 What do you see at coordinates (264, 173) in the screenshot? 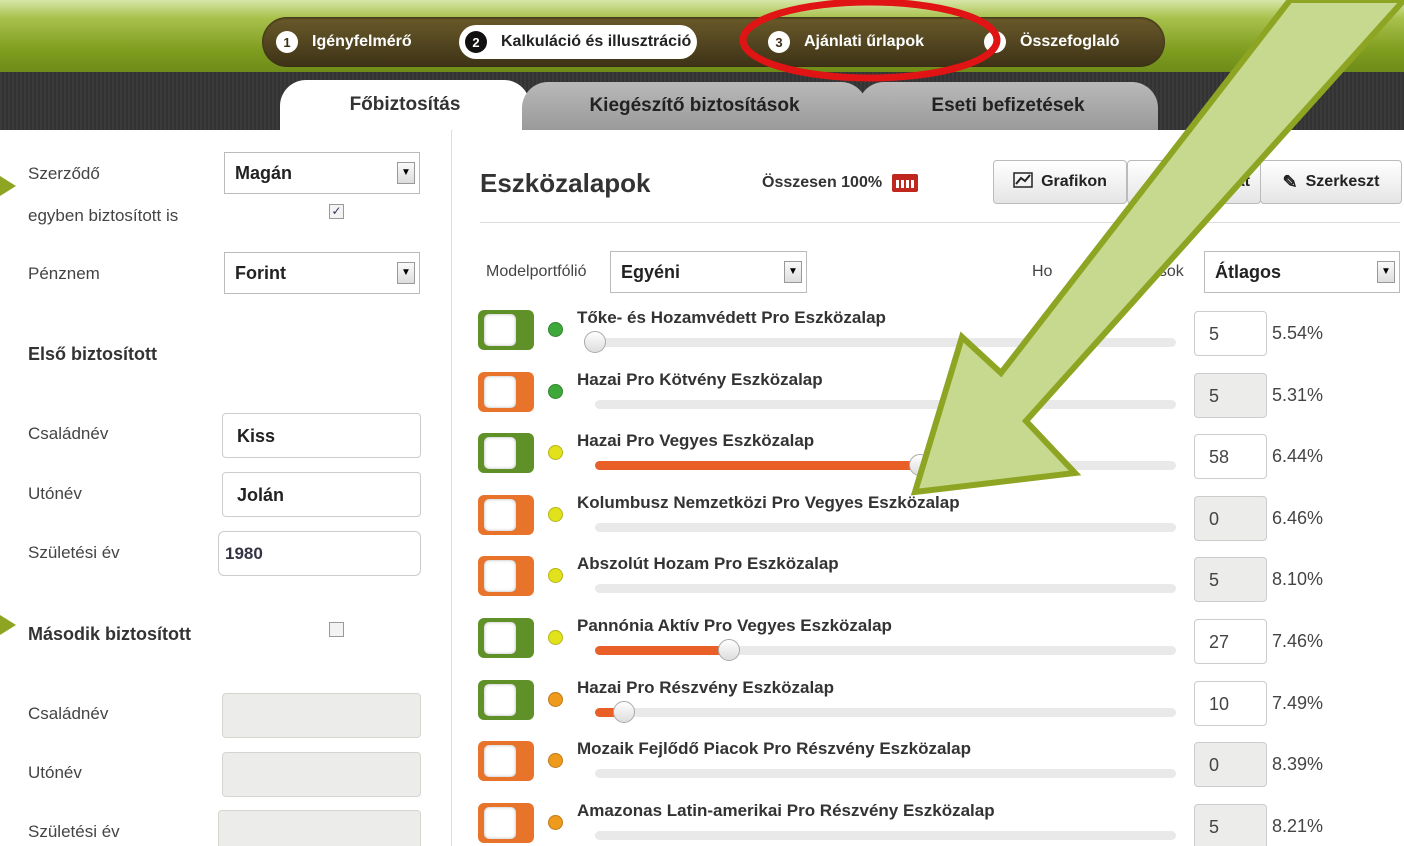
I see `contractor-value: Magán` at bounding box center [264, 173].